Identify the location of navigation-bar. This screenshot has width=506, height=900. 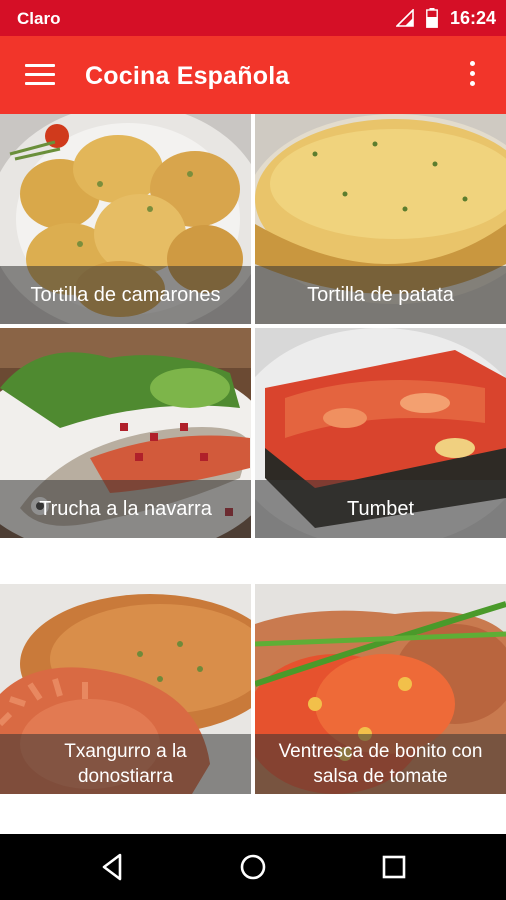
(253, 867).